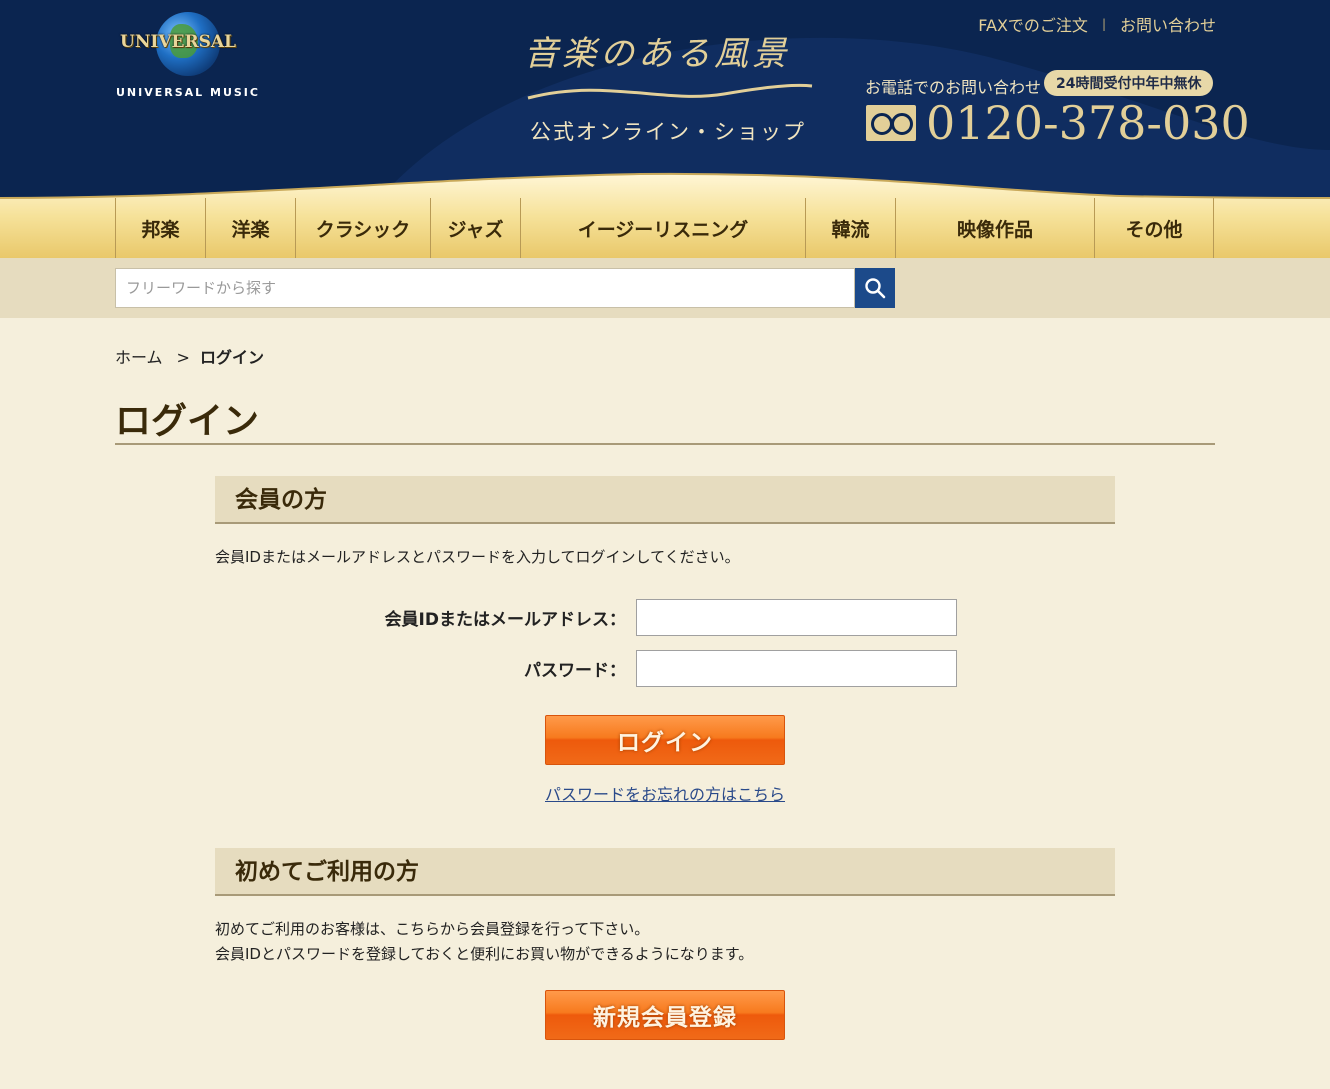 This screenshot has height=1089, width=1330. What do you see at coordinates (139, 357) in the screenshot?
I see `breadcrumb-home: ホーム` at bounding box center [139, 357].